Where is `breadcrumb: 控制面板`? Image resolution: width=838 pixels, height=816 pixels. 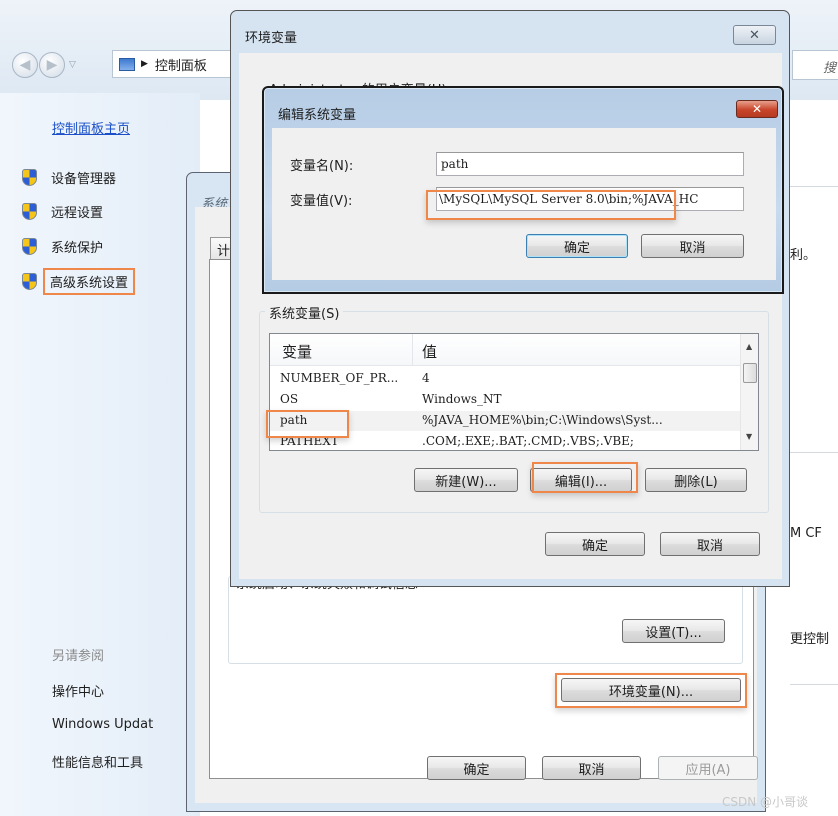
breadcrumb: 控制面板 is located at coordinates (181, 64).